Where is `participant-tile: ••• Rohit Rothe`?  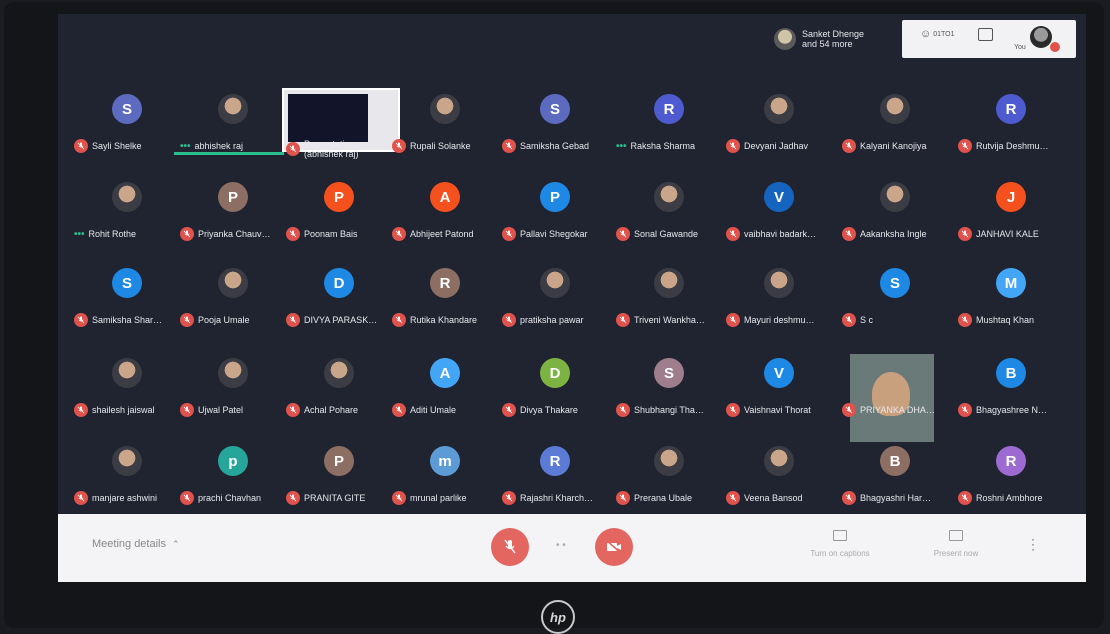
participant-tile: ••• Rohit Rothe is located at coordinates (125, 211).